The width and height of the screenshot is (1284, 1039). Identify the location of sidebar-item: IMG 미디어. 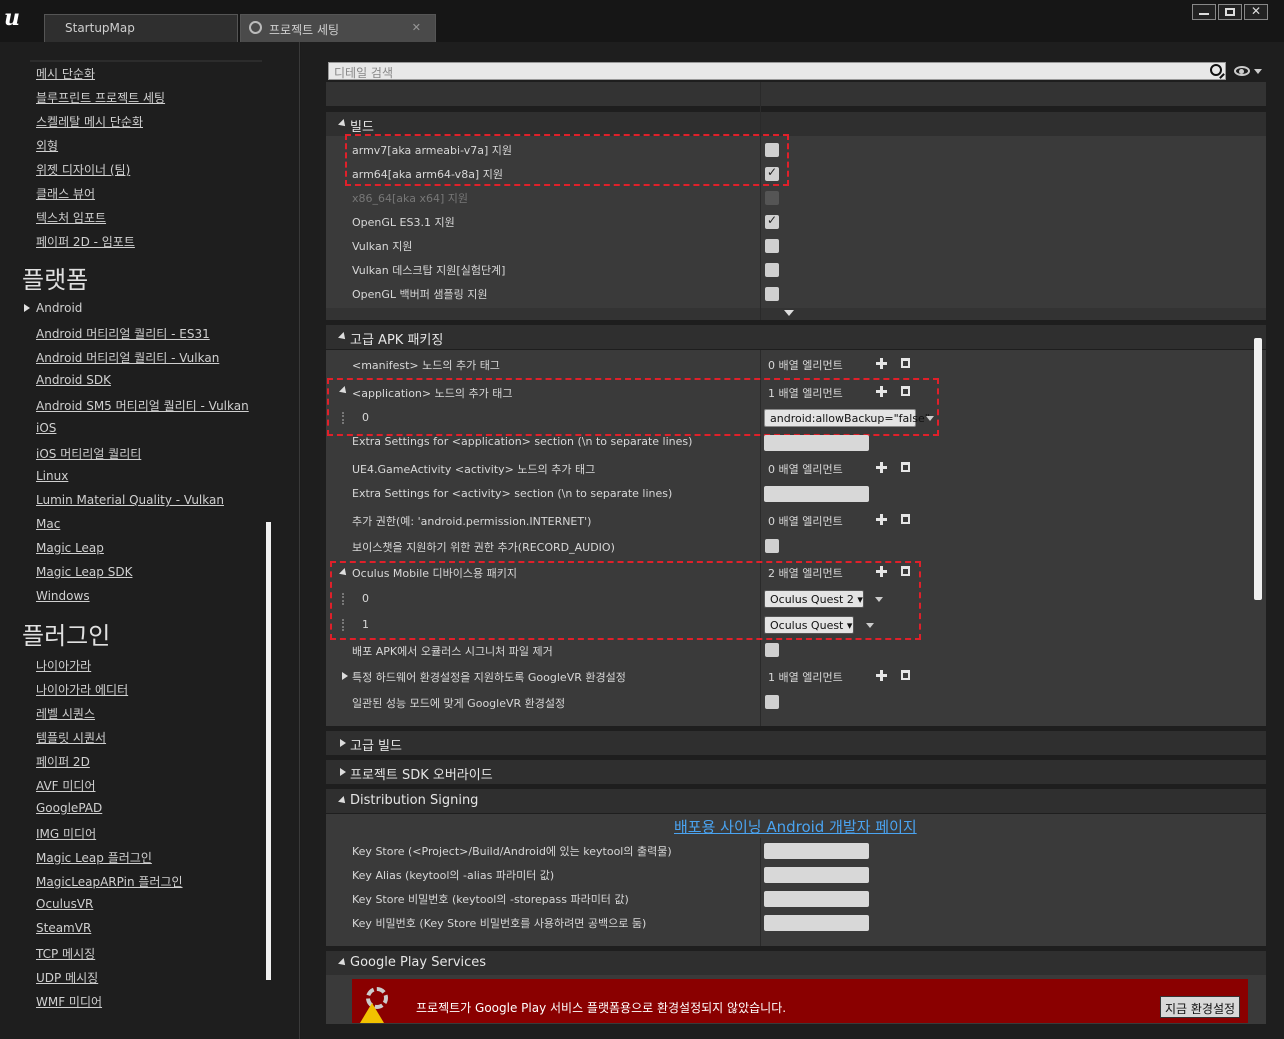
(66, 833).